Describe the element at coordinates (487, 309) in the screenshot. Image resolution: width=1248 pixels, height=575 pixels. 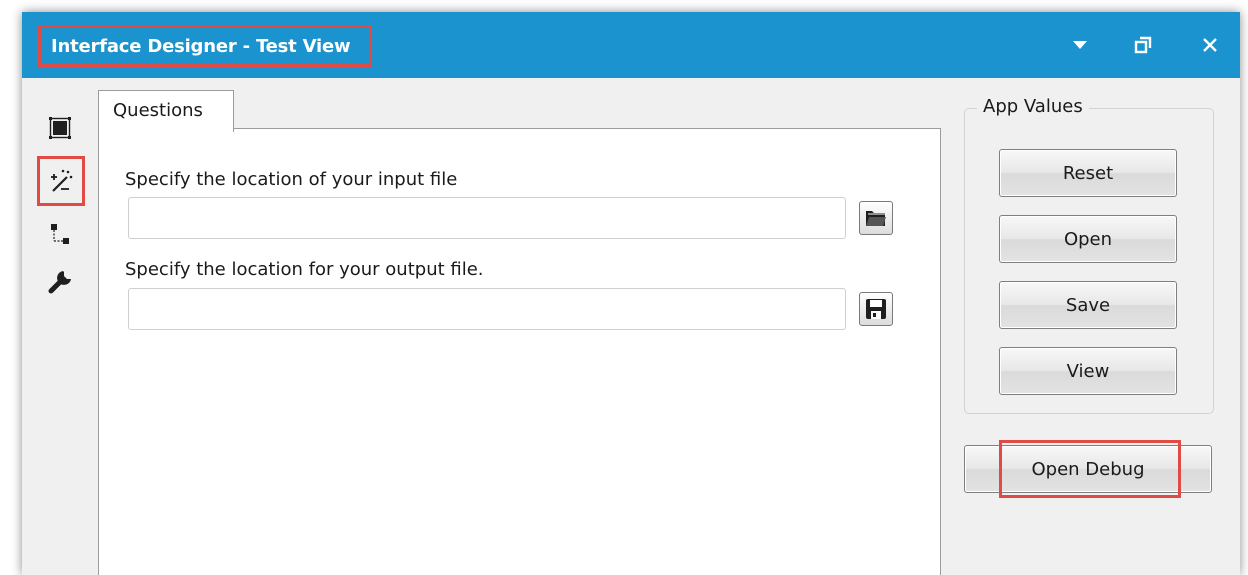
I see `output-file-field` at that location.